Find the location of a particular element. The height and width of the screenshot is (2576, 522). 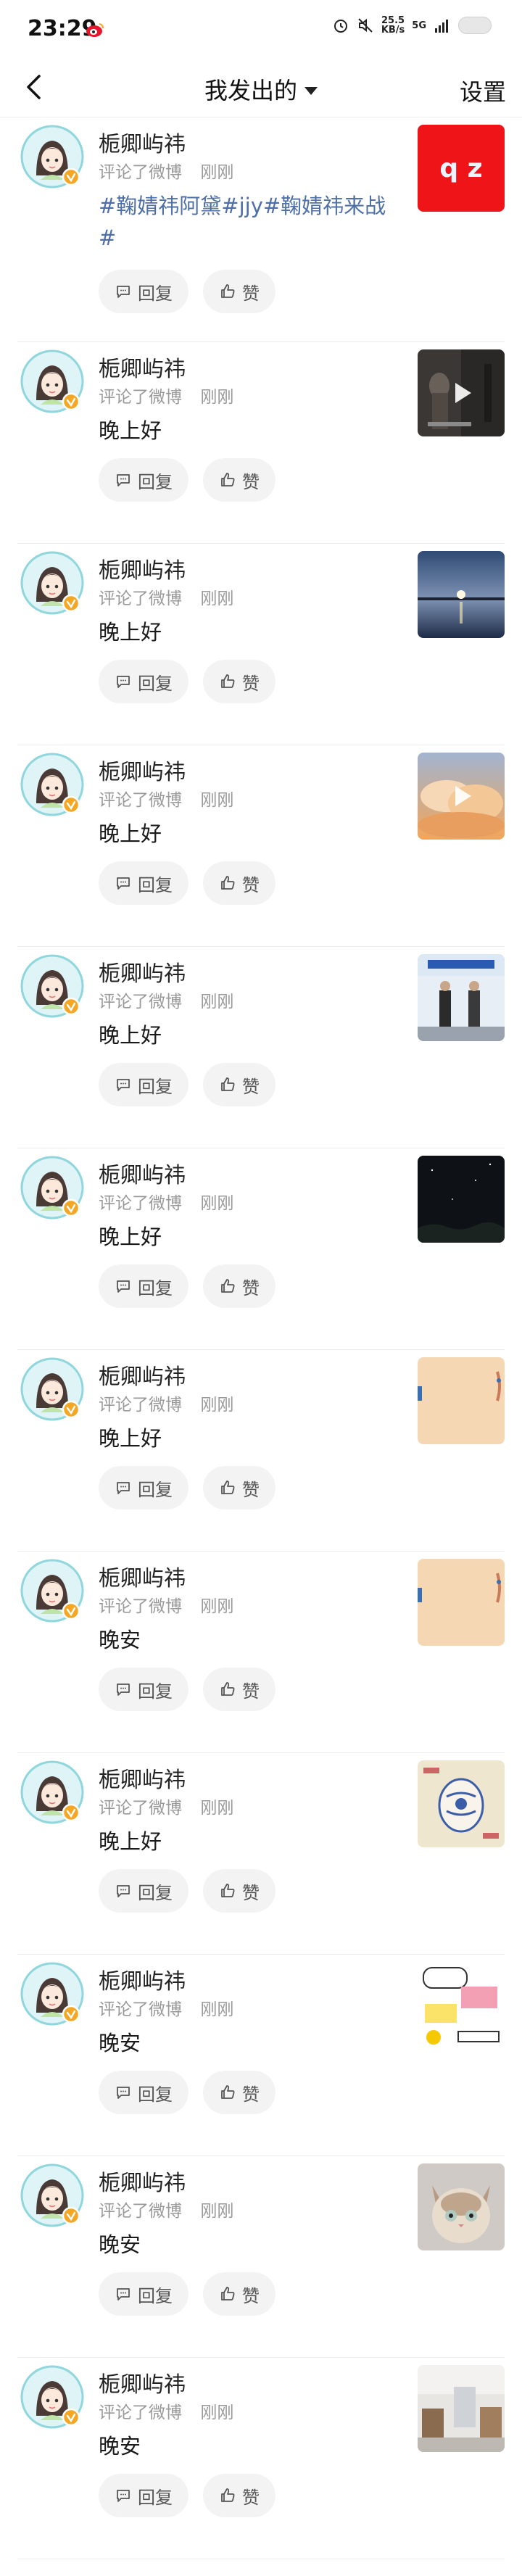

comment-action-text: 评论了微博 is located at coordinates (140, 598).